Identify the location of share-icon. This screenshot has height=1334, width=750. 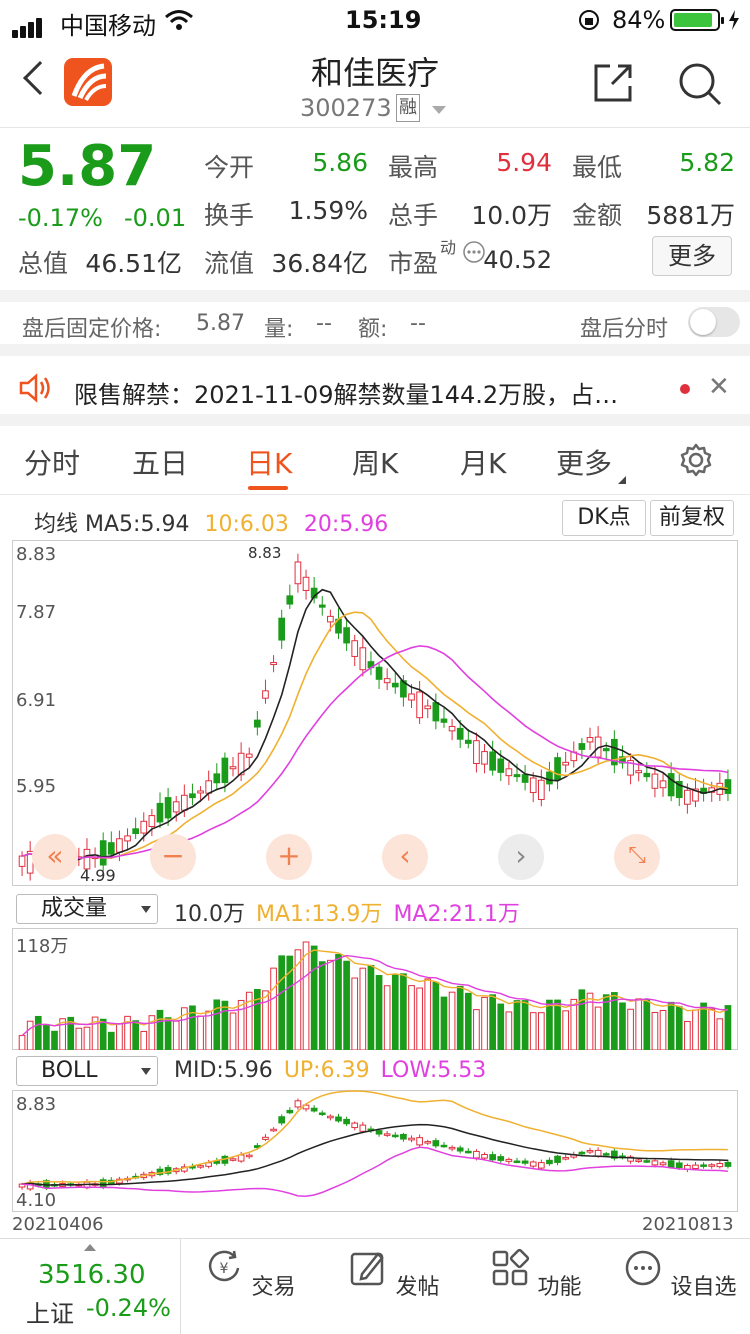
(613, 83).